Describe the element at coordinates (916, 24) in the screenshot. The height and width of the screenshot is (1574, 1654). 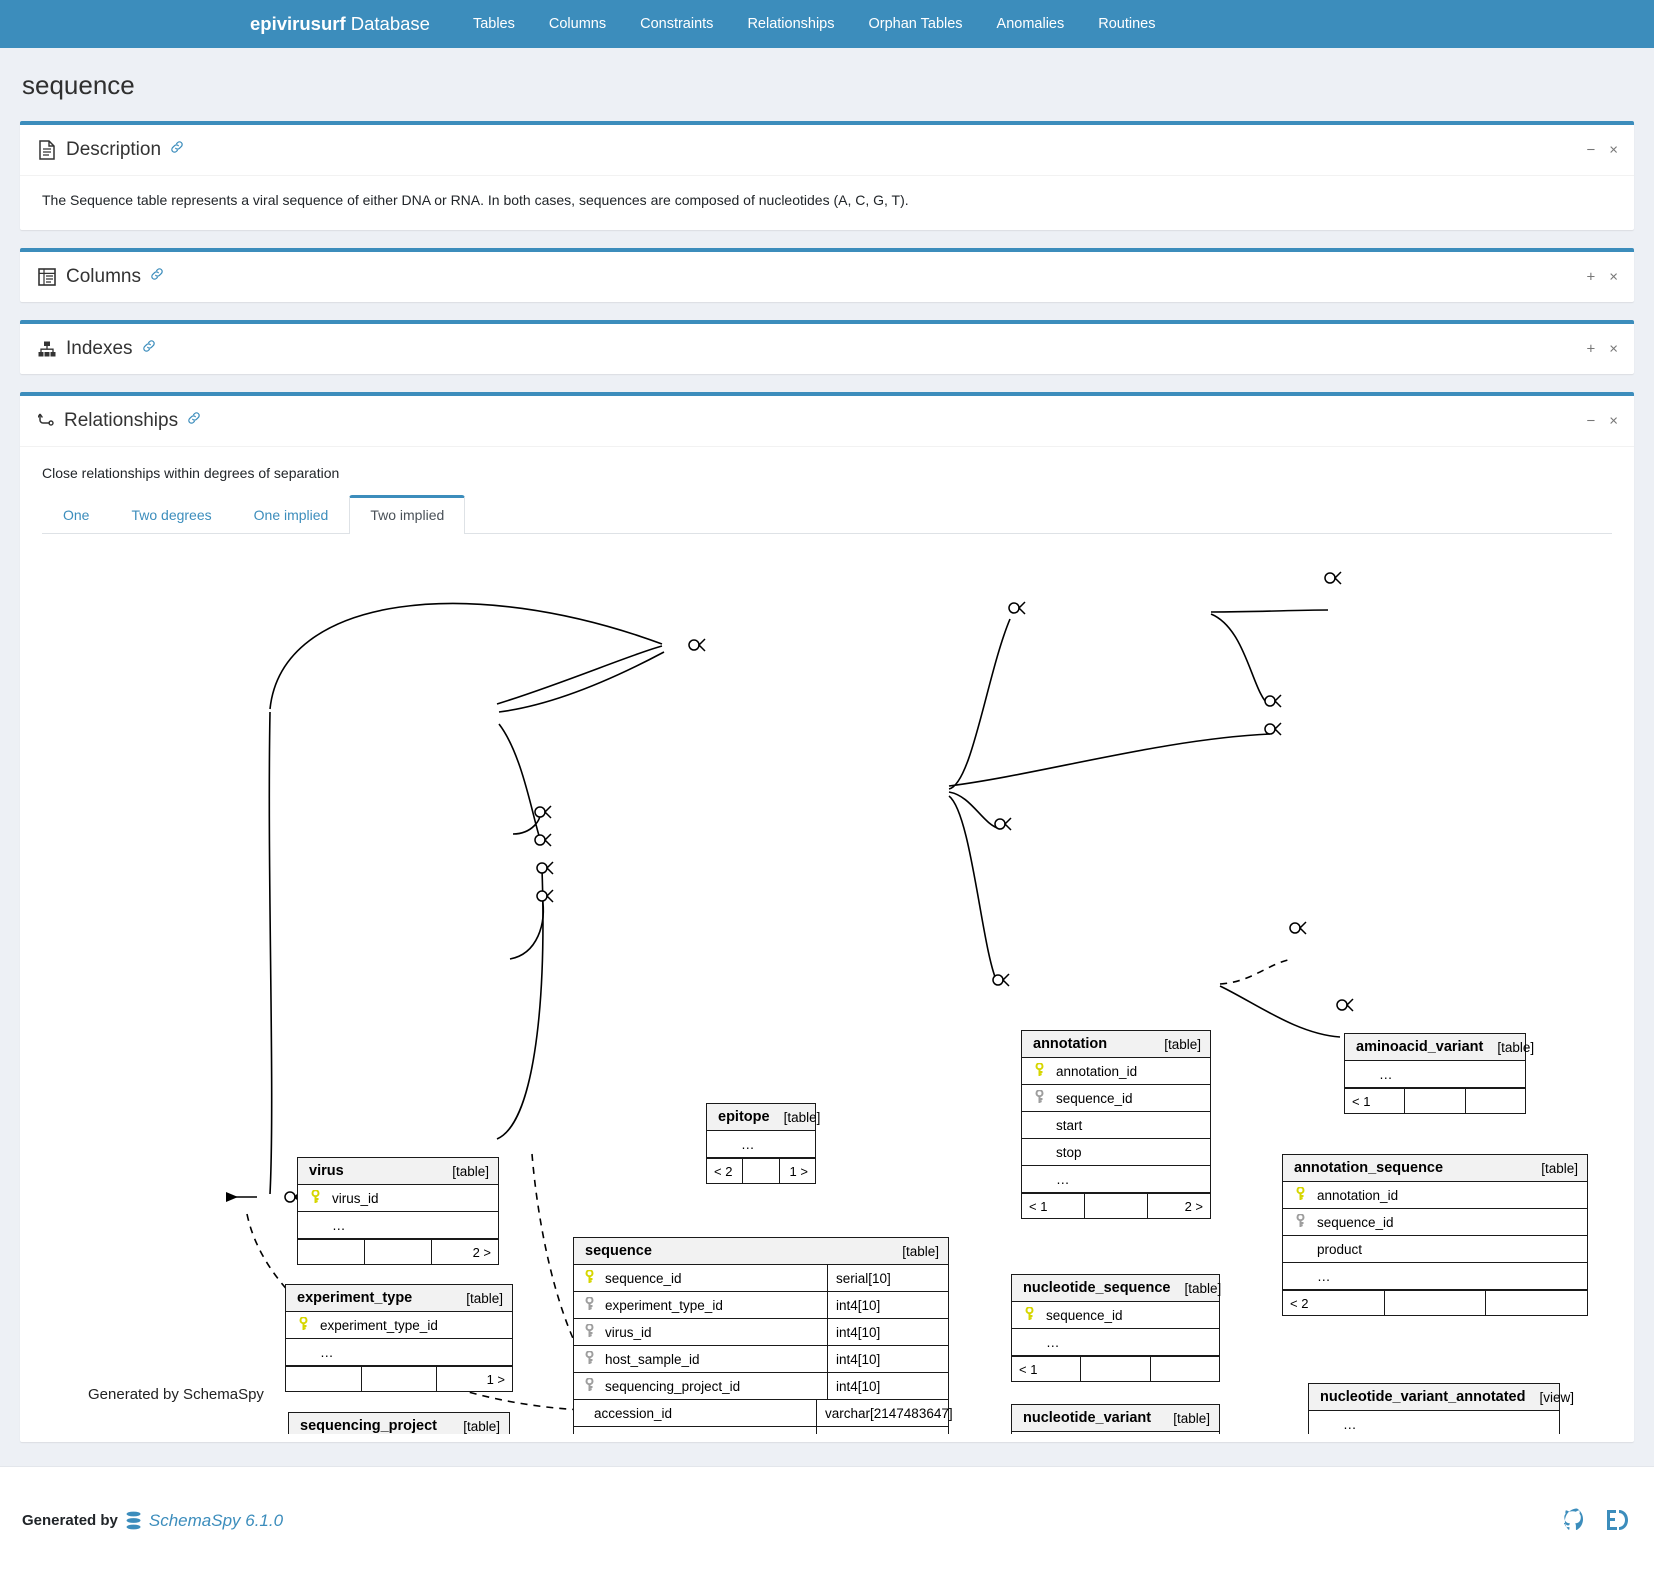
I see `nav-link-orphan-tables: Orphan Tables` at that location.